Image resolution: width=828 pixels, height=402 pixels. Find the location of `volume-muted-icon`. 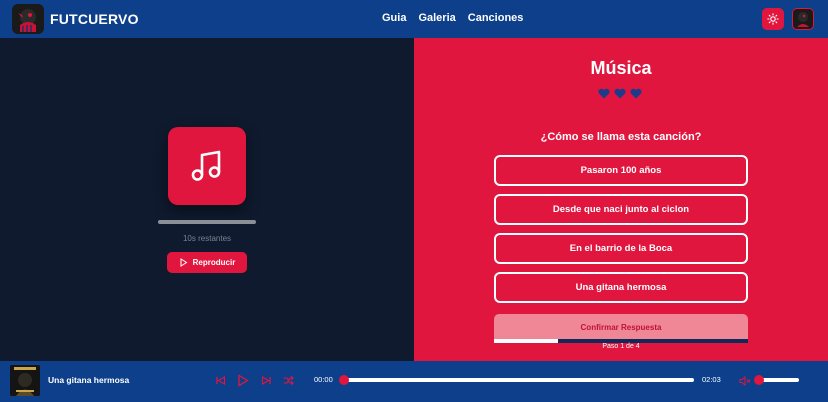

volume-muted-icon is located at coordinates (745, 381).